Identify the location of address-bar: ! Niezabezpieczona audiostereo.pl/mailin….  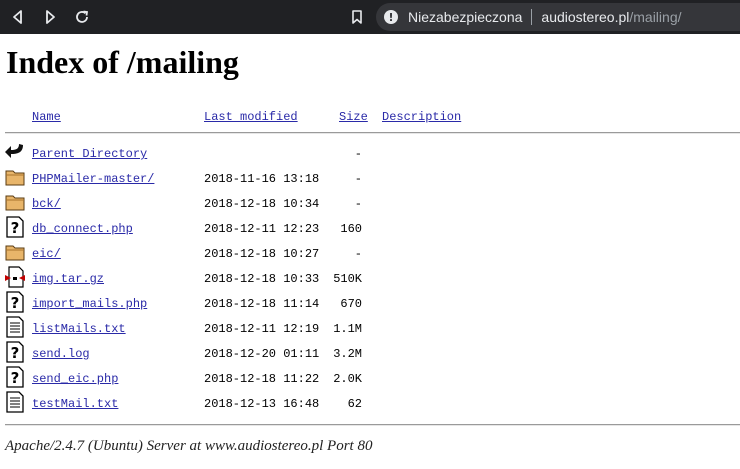
(558, 17).